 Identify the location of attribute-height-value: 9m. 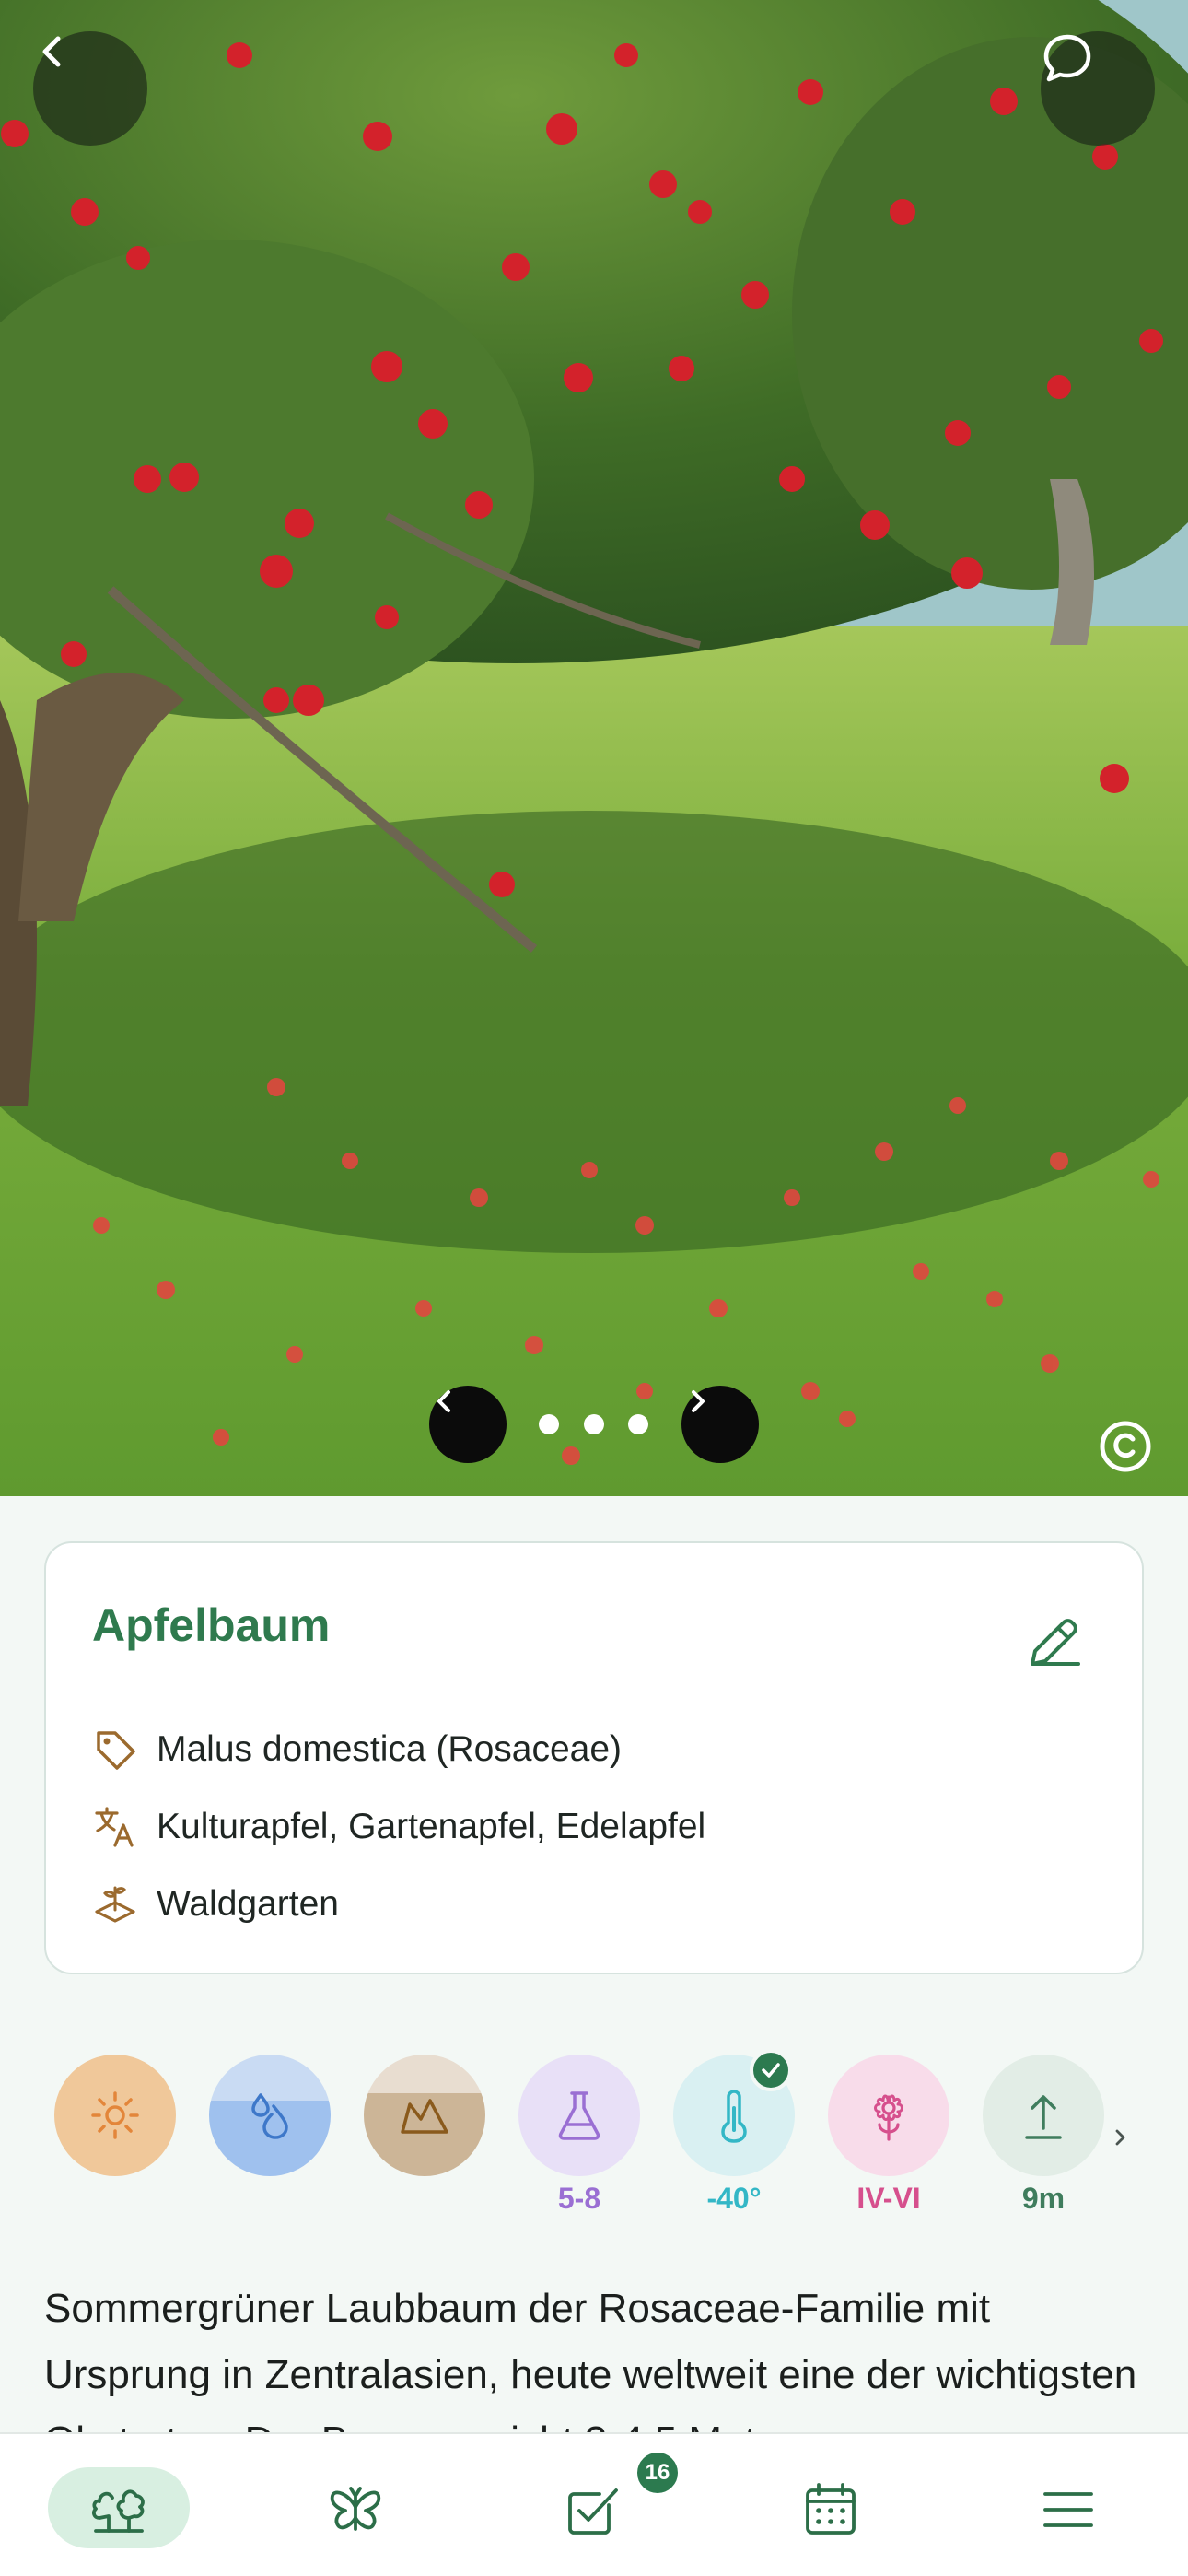
(1043, 2198).